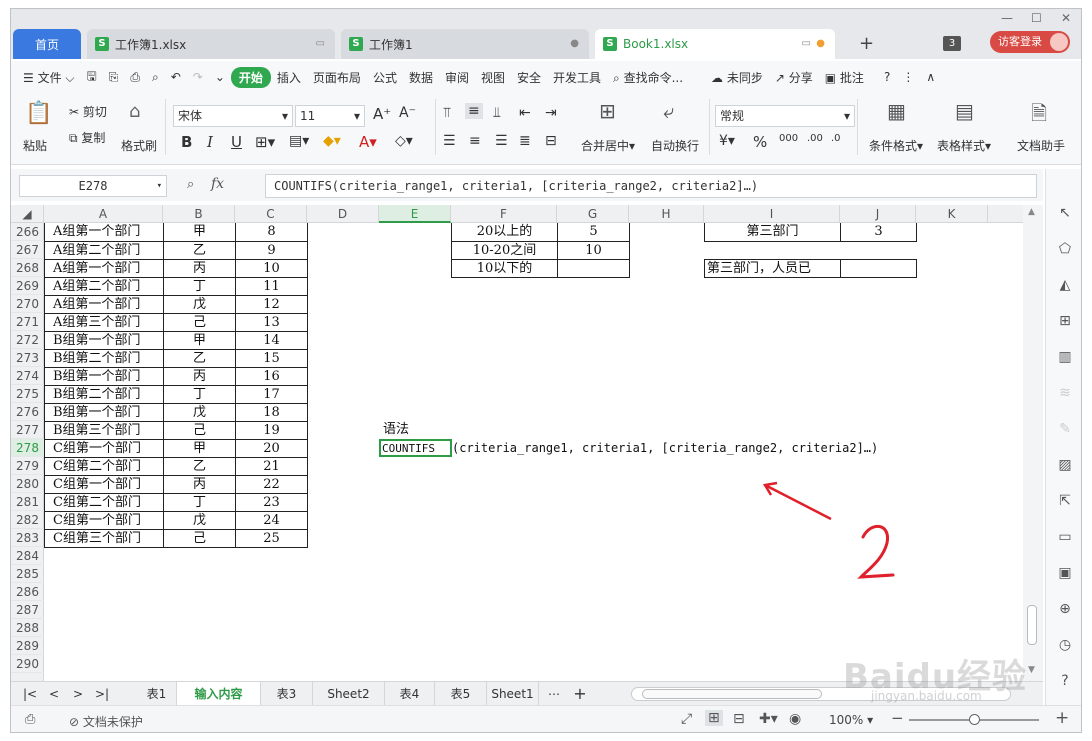 The width and height of the screenshot is (1092, 741). I want to click on annotation-layer, so click(828, 530).